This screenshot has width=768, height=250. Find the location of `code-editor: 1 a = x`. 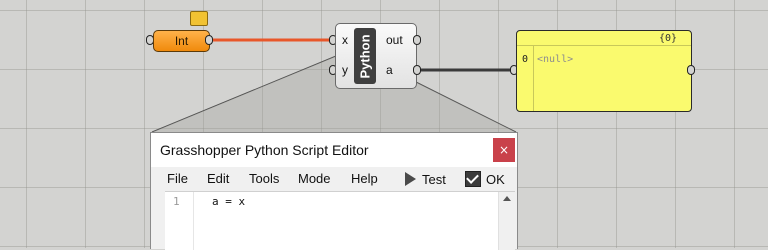

code-editor: 1 a = x is located at coordinates (340, 220).